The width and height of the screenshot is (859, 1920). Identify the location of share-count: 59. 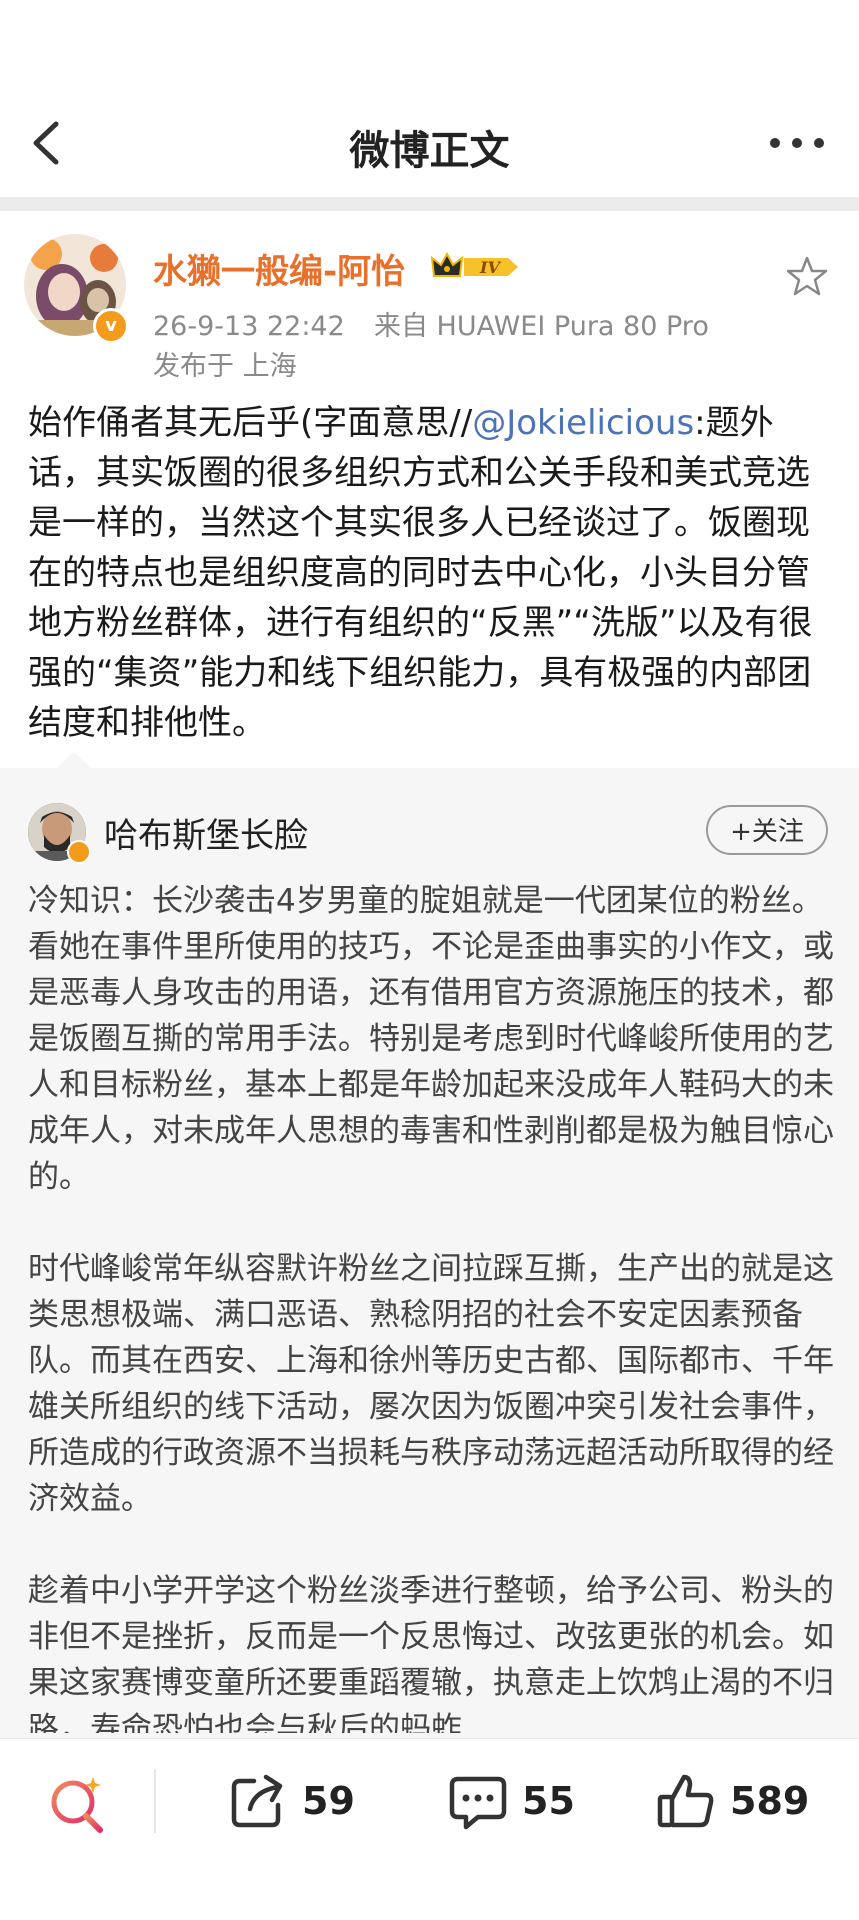
(328, 1801).